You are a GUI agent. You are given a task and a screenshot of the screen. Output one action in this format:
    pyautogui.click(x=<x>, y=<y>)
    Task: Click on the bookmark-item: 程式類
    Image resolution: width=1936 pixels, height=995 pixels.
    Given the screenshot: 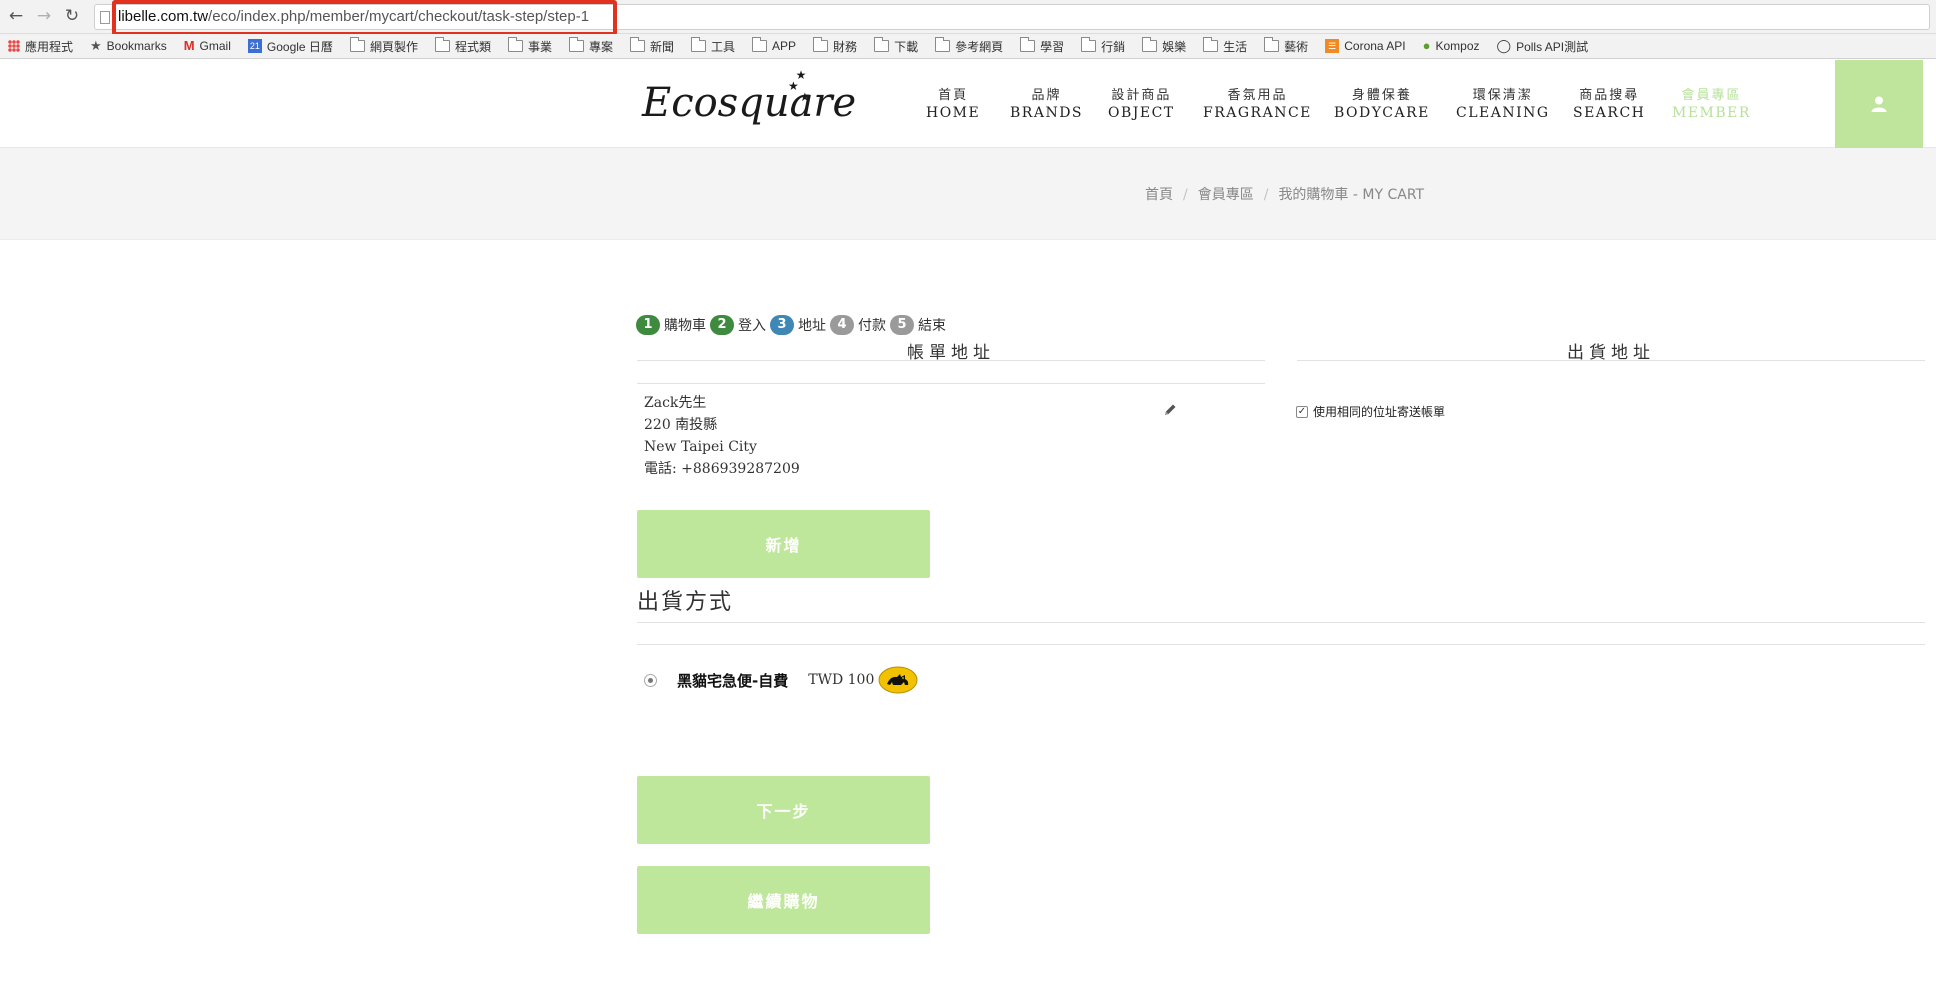 What is the action you would take?
    pyautogui.click(x=462, y=46)
    